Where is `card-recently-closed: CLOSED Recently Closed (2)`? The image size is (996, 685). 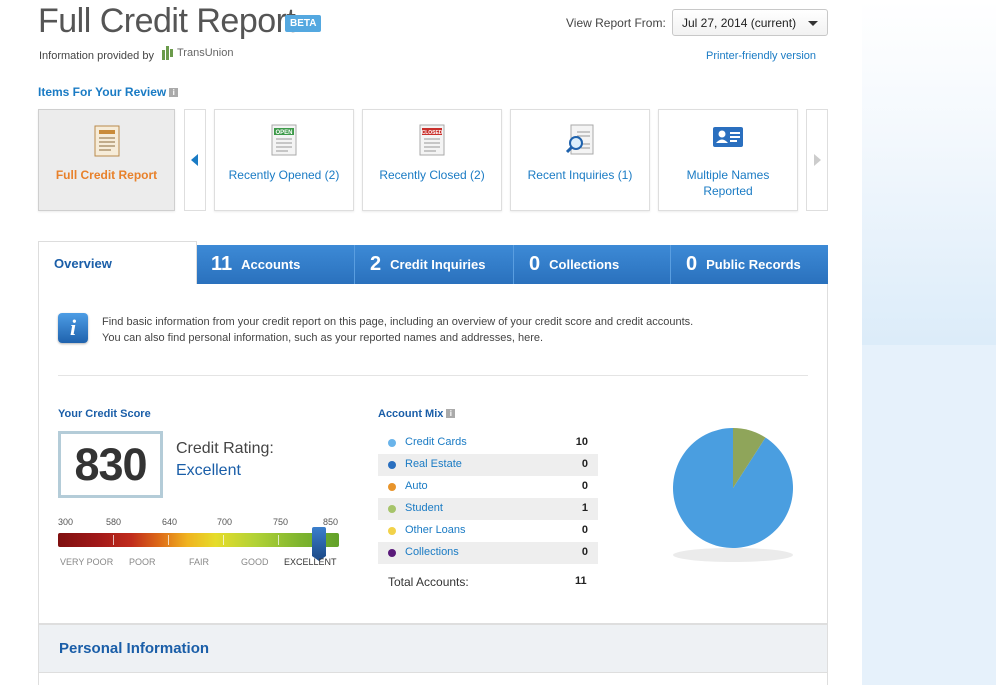 card-recently-closed: CLOSED Recently Closed (2) is located at coordinates (432, 160).